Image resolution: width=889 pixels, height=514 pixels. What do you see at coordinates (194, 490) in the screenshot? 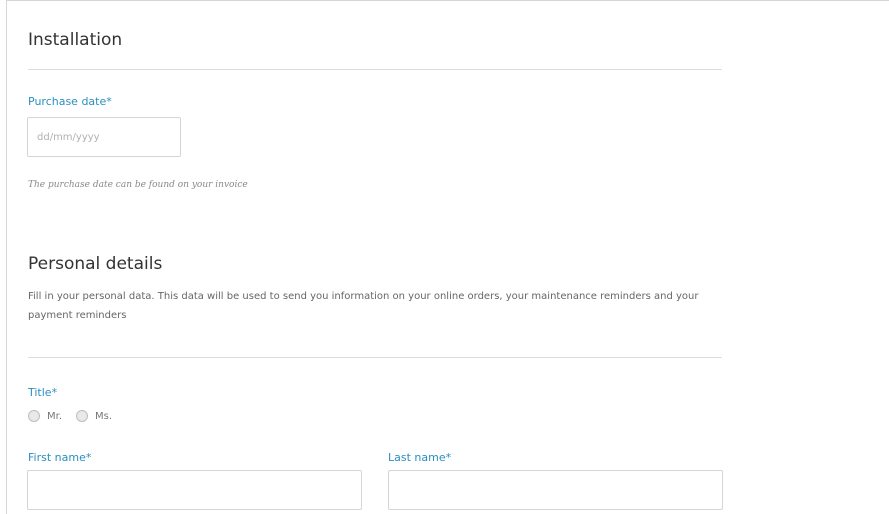
I see `first-name-input` at bounding box center [194, 490].